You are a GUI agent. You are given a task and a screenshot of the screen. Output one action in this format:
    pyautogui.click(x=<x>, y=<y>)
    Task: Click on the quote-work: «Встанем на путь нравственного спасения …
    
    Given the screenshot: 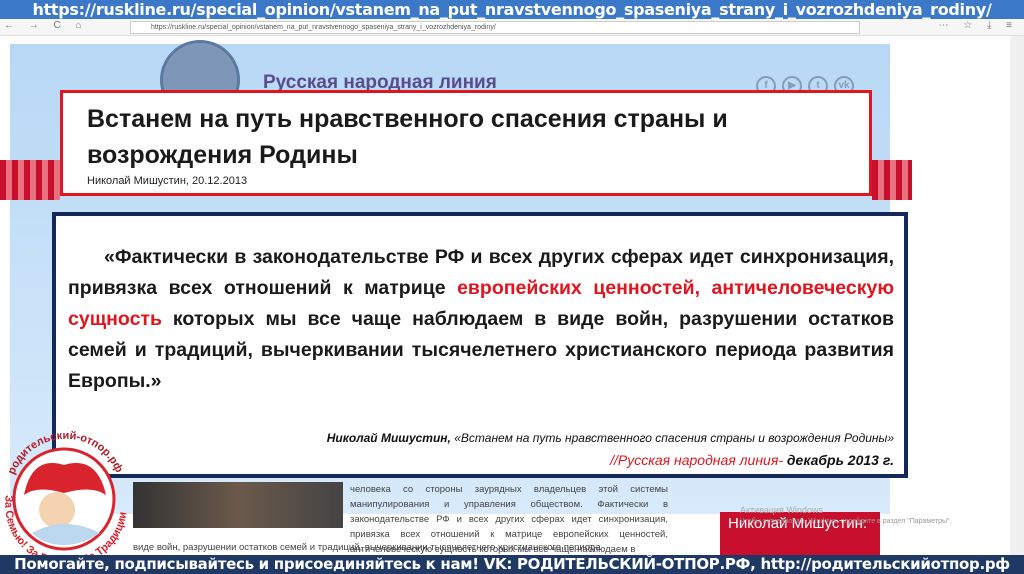 What is the action you would take?
    pyautogui.click(x=672, y=438)
    